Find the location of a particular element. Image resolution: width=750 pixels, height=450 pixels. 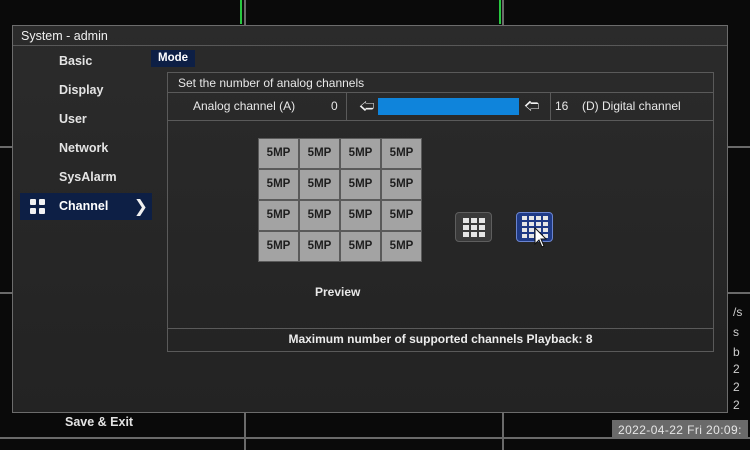

sidebar-item-label: Network is located at coordinates (84, 148).